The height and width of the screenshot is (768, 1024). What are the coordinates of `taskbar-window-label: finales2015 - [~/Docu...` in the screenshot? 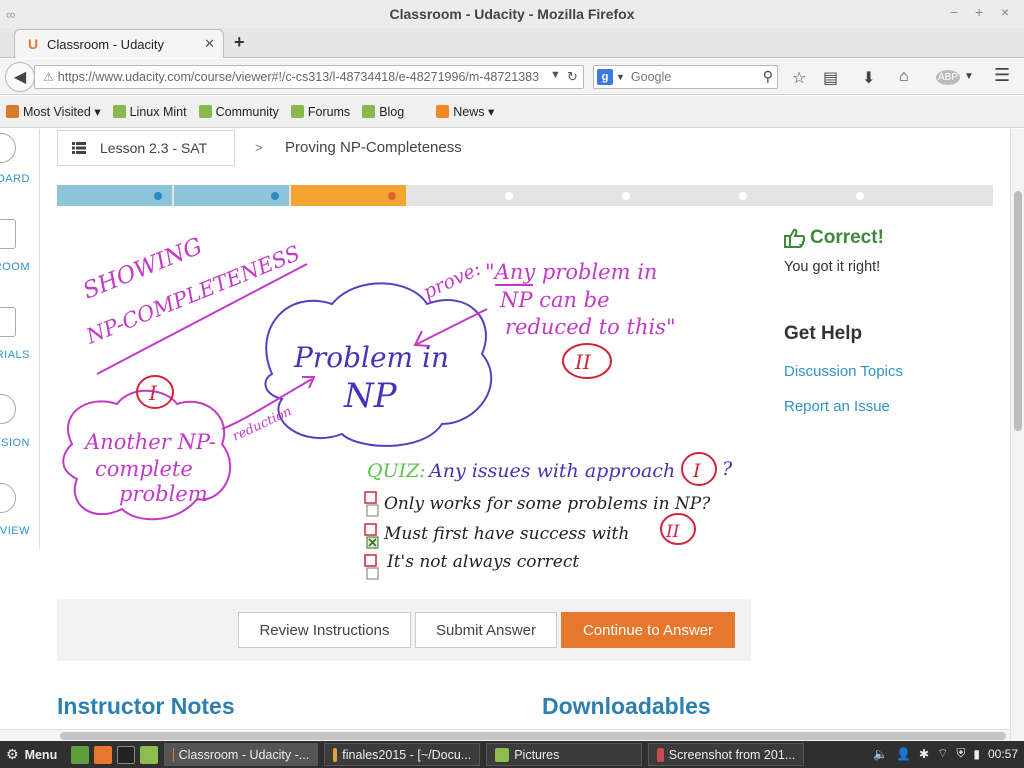 It's located at (407, 754).